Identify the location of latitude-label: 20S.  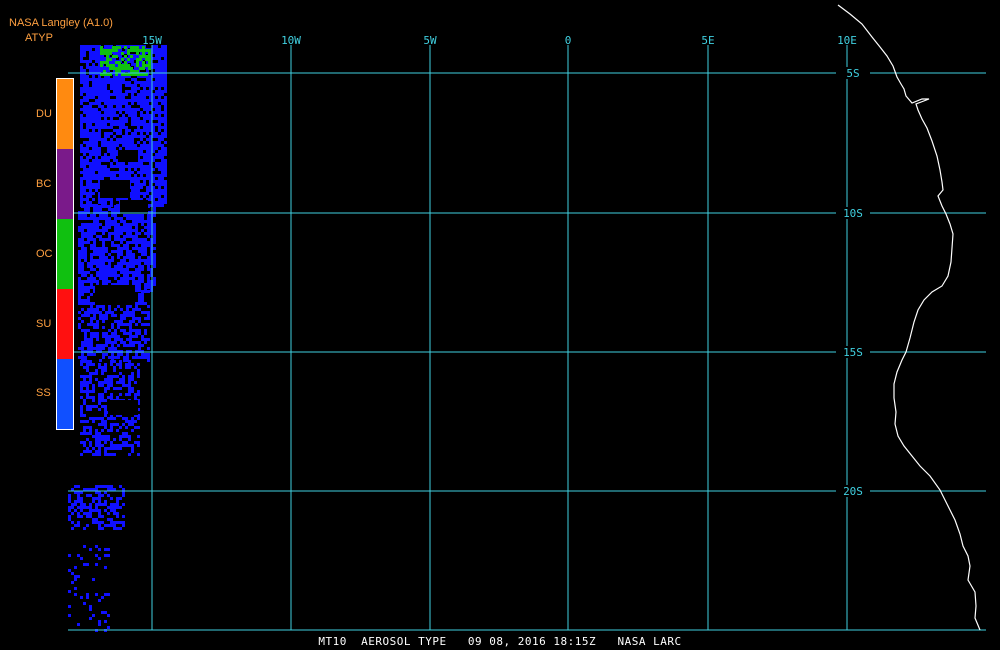
(853, 491).